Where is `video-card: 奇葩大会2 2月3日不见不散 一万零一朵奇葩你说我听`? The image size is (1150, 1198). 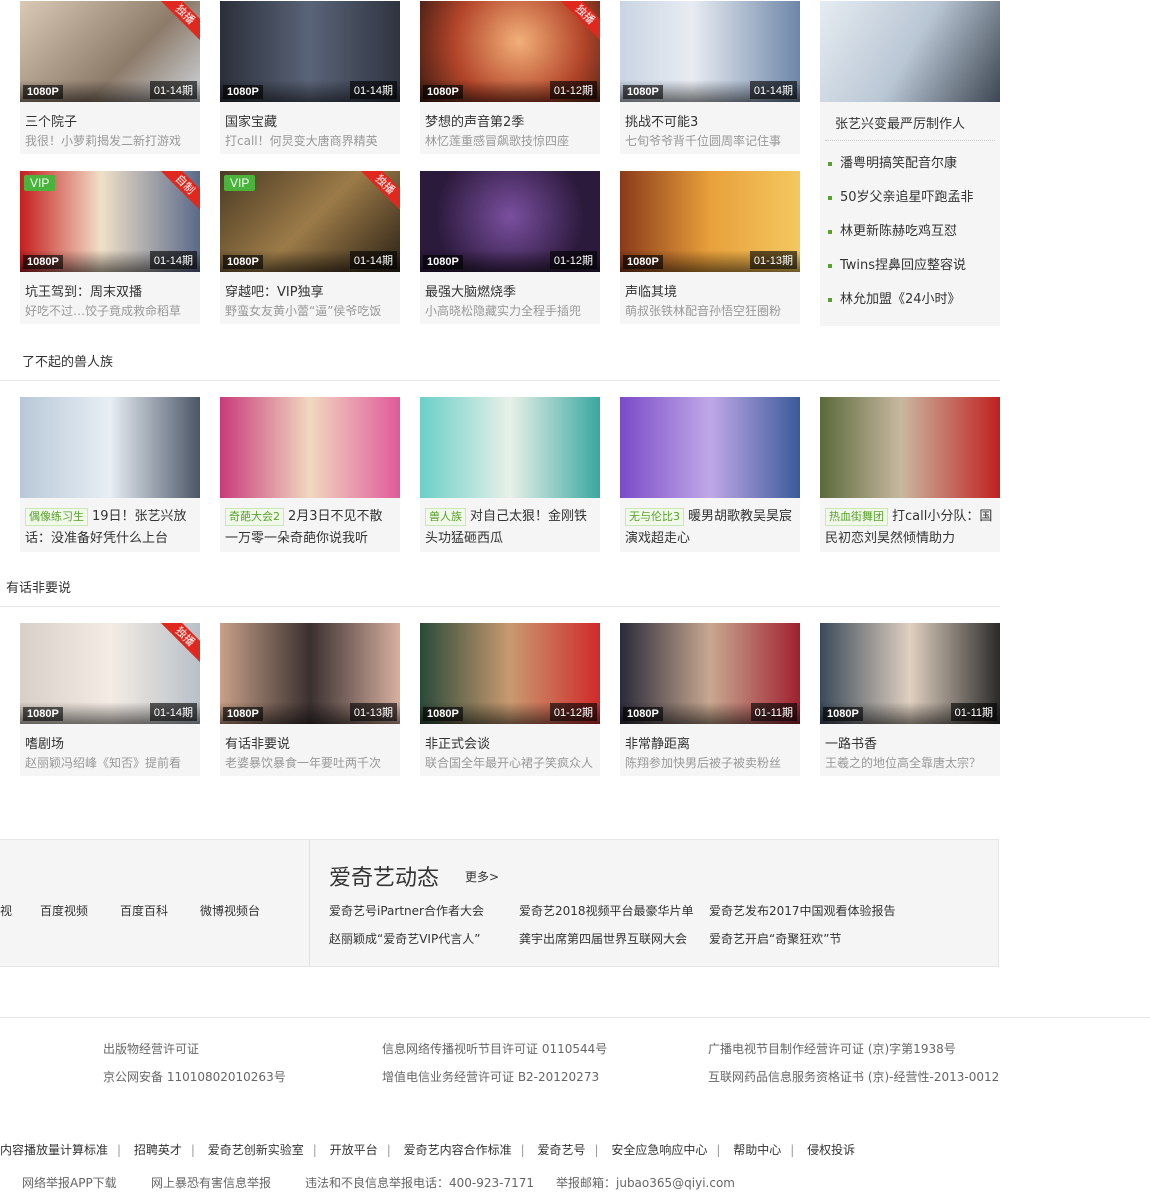
video-card: 奇葩大会2 2月3日不见不散 一万零一朵奇葩你说我听 is located at coordinates (310, 474).